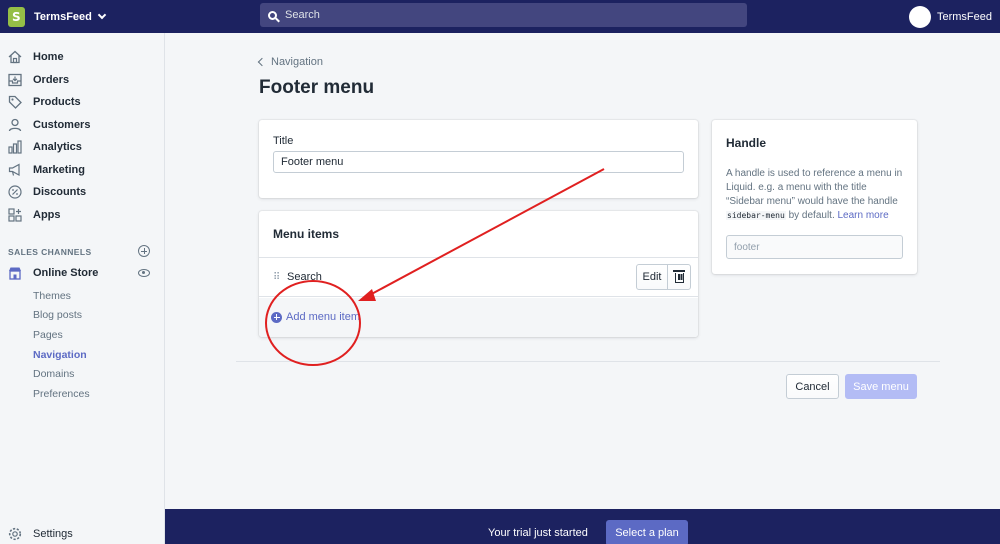 Image resolution: width=1000 pixels, height=544 pixels. I want to click on user-menu: TermsFeed, so click(954, 16).